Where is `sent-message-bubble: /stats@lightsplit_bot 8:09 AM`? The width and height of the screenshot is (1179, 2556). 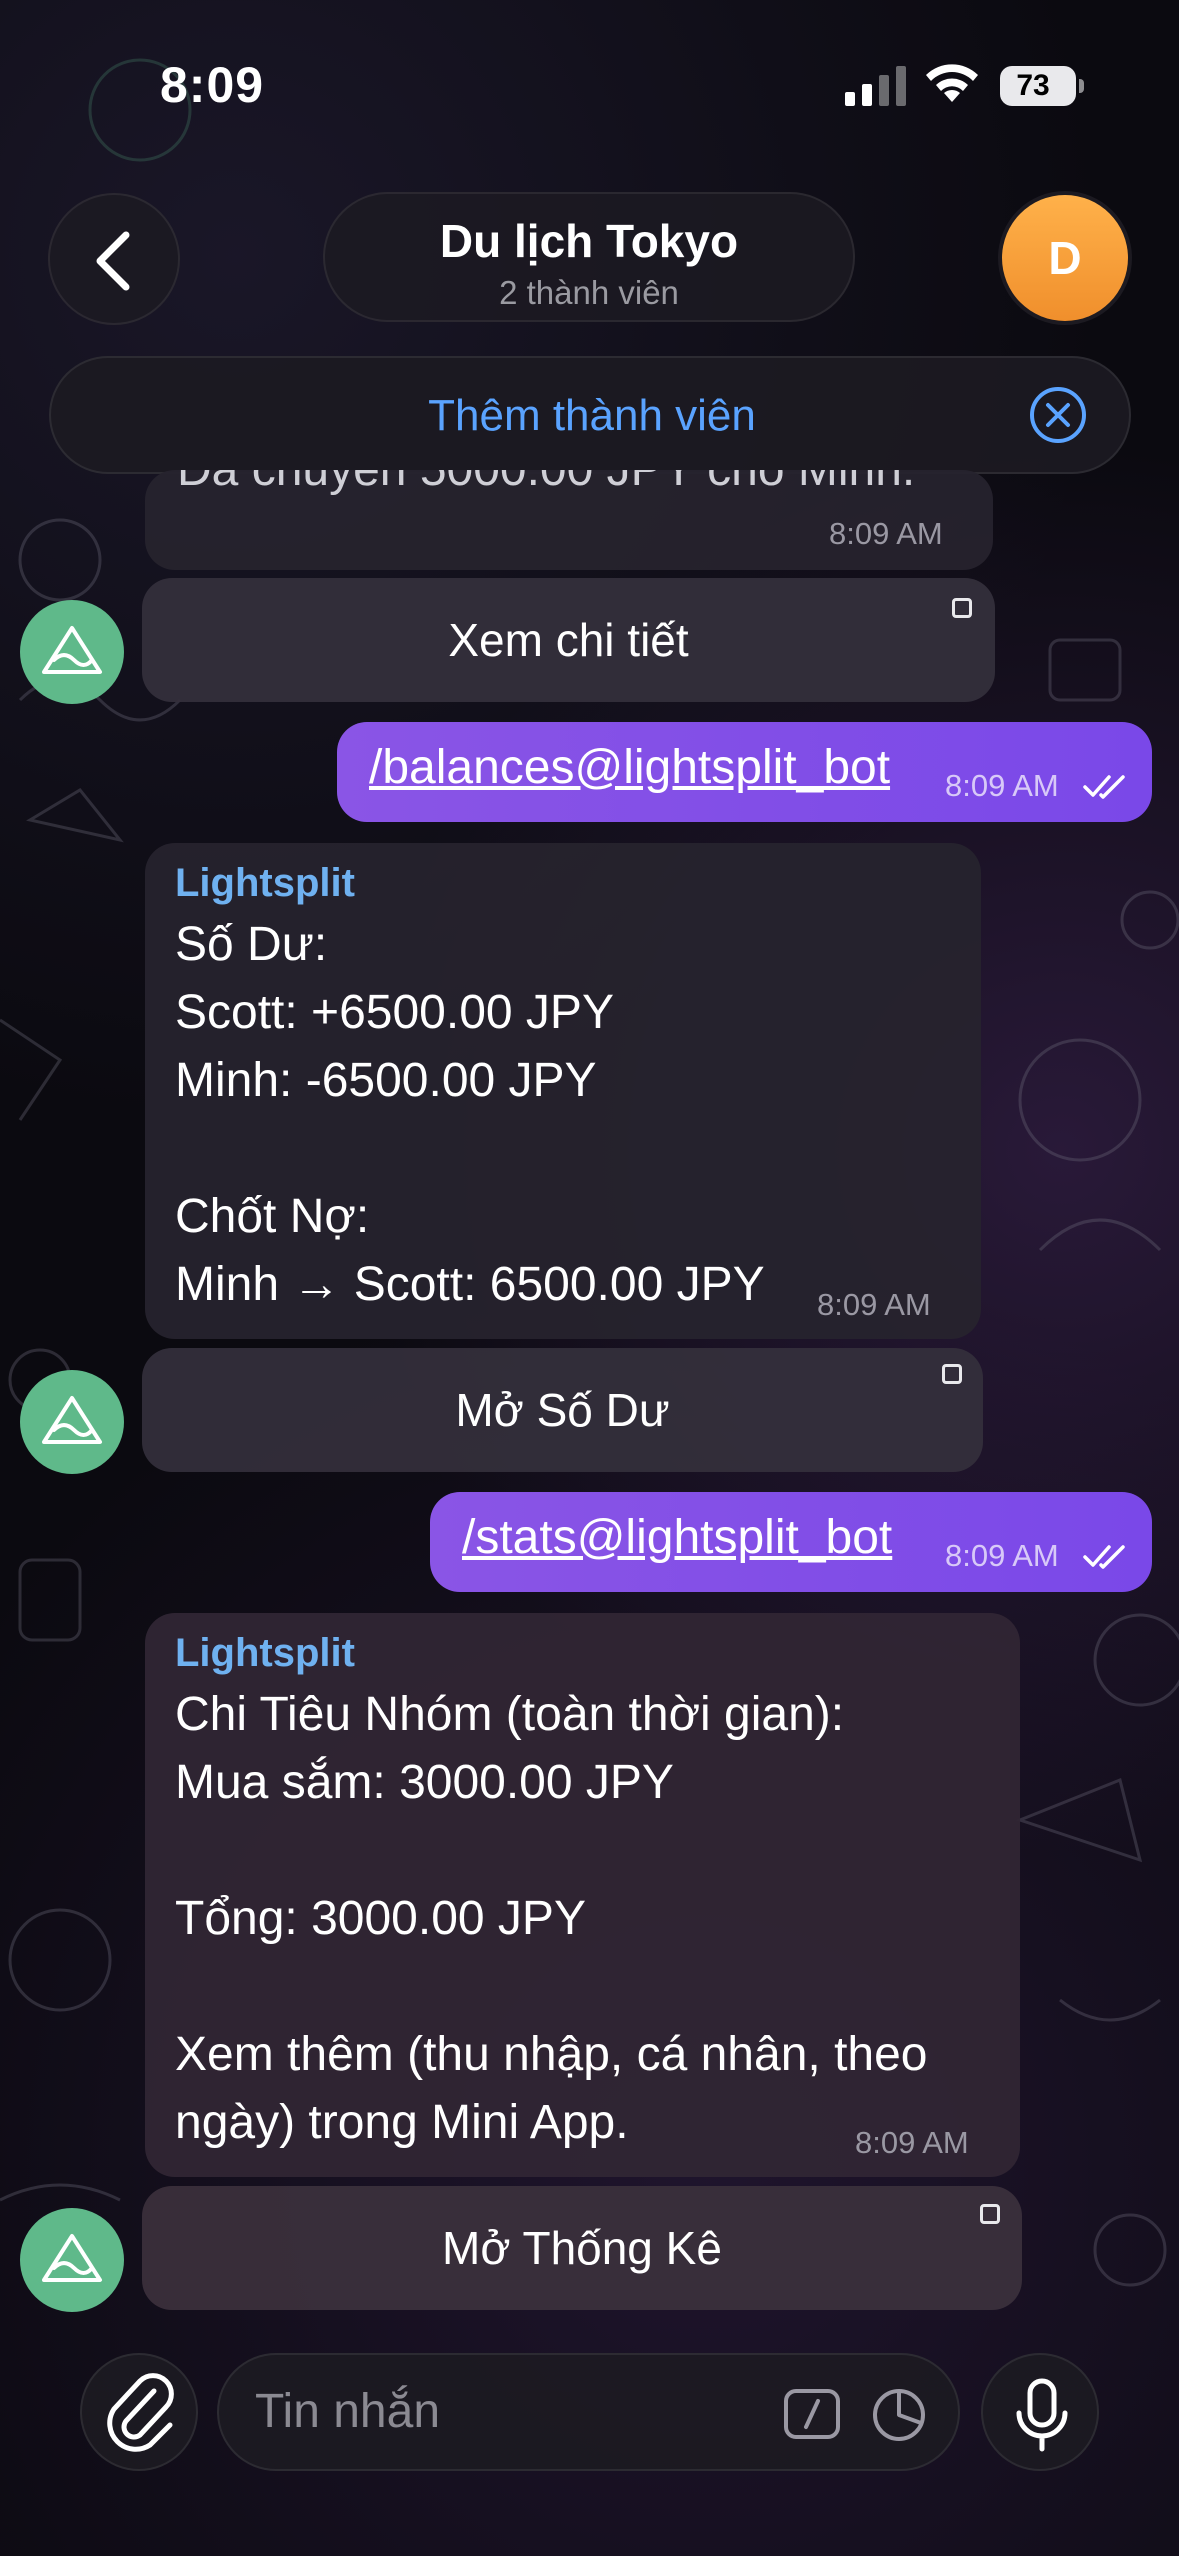
sent-message-bubble: /stats@lightsplit_bot 8:09 AM is located at coordinates (791, 1542).